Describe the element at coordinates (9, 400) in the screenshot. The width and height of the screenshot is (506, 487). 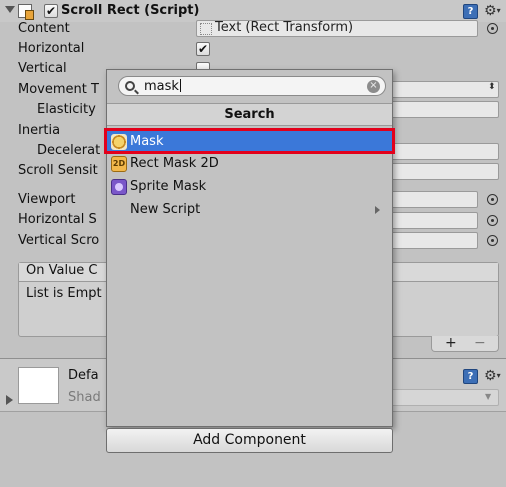
I see `material-foldout-arrow-icon` at that location.